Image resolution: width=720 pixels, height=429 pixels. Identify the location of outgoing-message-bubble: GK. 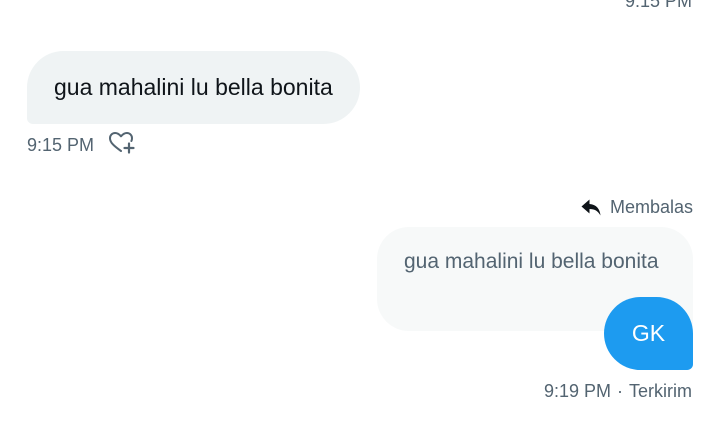
(648, 333).